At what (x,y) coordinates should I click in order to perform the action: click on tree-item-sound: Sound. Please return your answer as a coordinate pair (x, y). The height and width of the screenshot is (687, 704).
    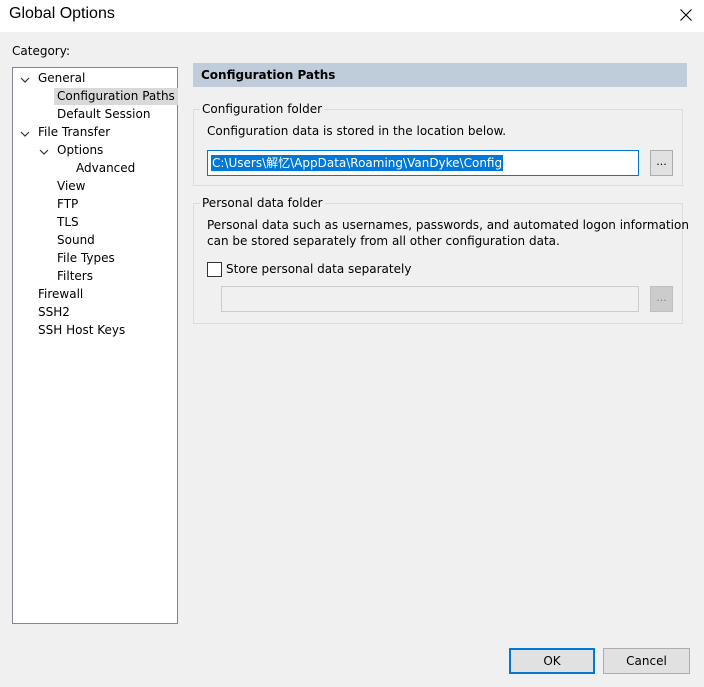
    Looking at the image, I should click on (76, 240).